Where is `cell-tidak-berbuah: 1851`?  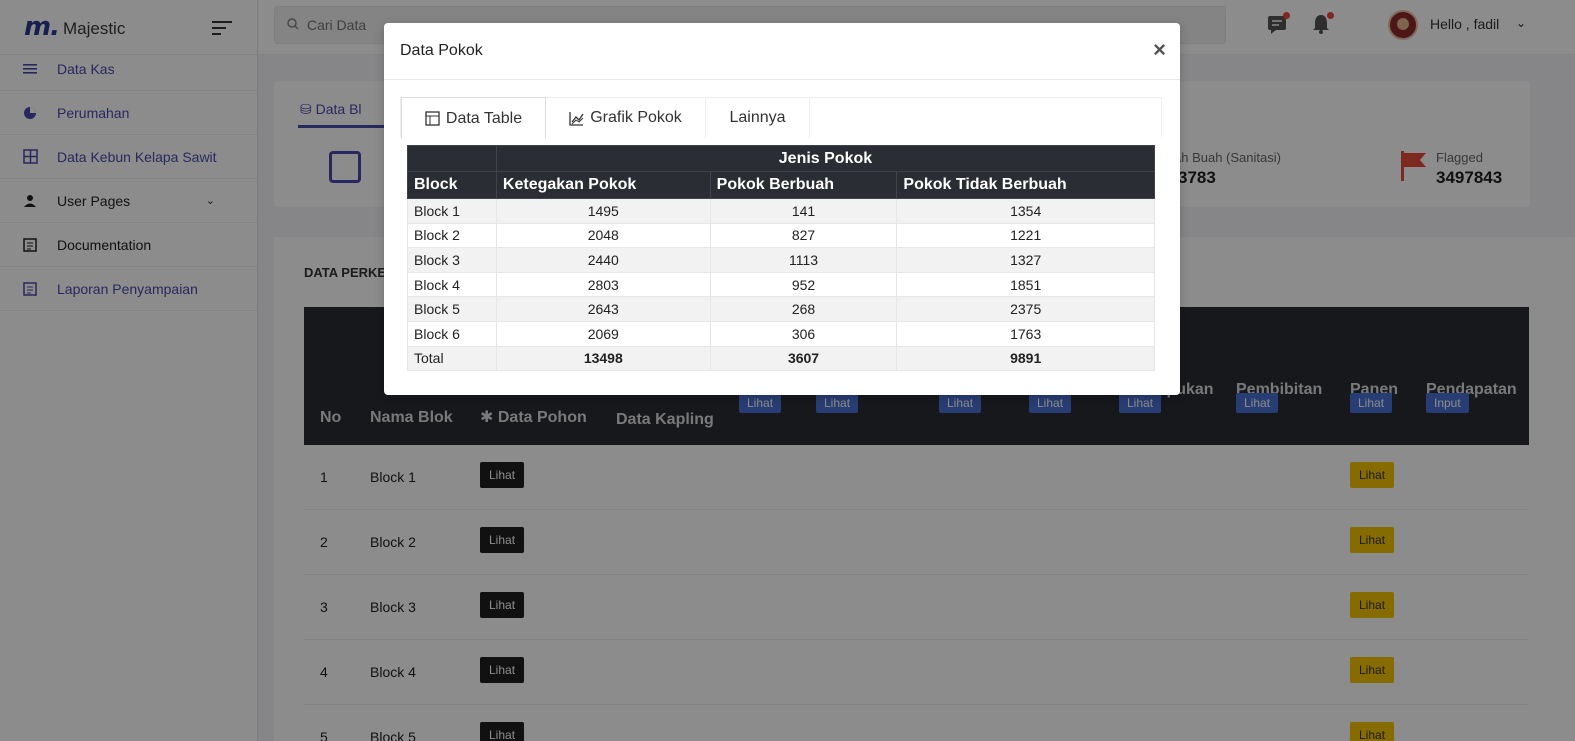
cell-tidak-berbuah: 1851 is located at coordinates (1025, 284).